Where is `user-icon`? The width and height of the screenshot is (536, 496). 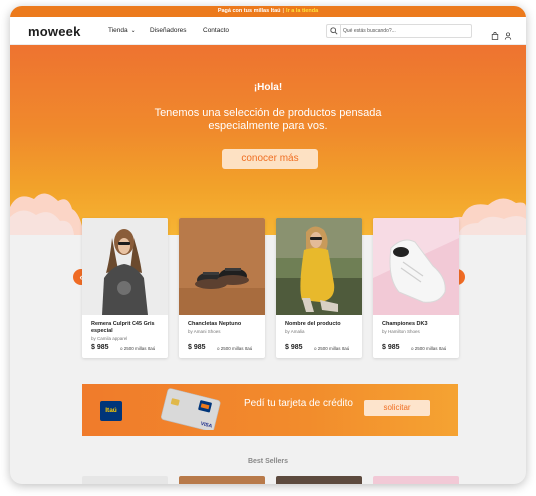 user-icon is located at coordinates (508, 36).